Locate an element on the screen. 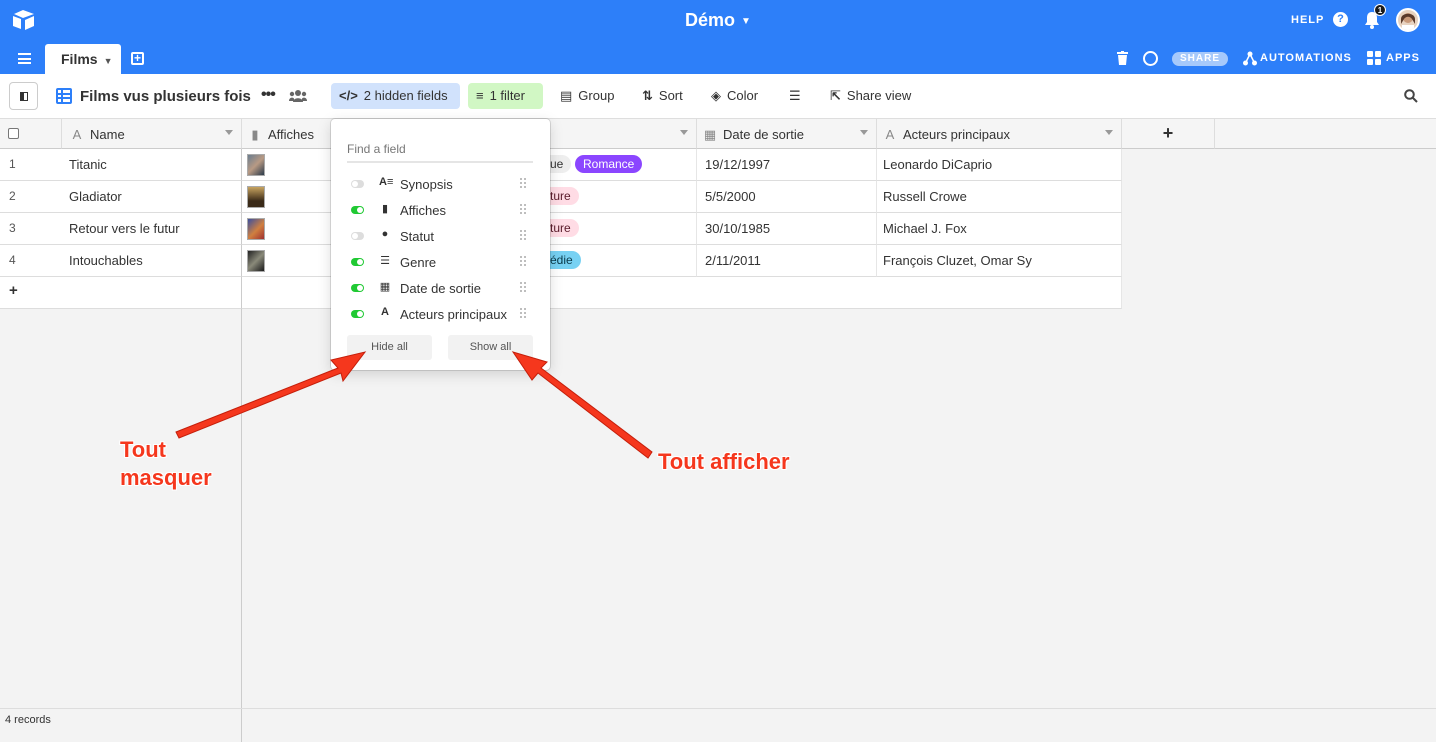  cell-actors: François Cluzet, Omar Sy is located at coordinates (999, 261).